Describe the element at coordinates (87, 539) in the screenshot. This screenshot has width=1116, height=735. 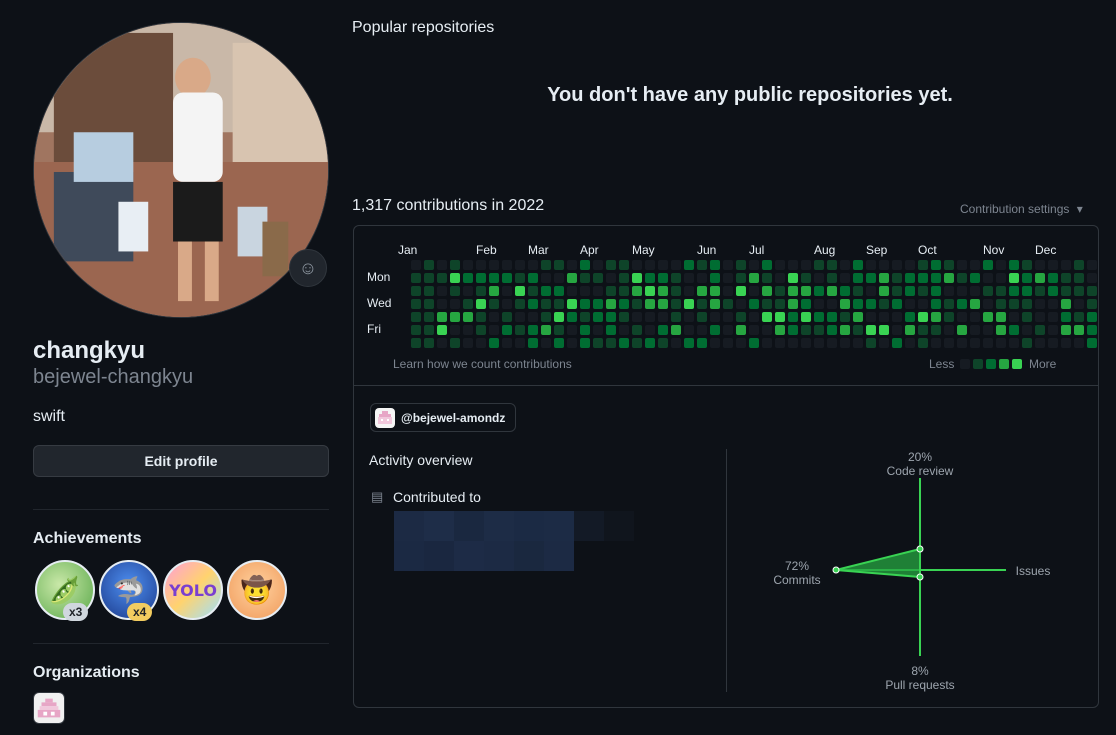
I see `achievements-title: Achievements` at that location.